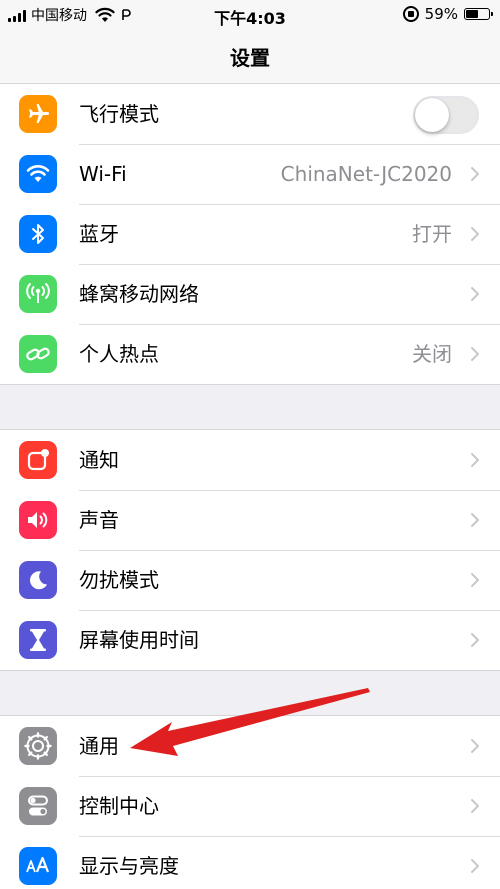  Describe the element at coordinates (38, 174) in the screenshot. I see `wifi-icon` at that location.